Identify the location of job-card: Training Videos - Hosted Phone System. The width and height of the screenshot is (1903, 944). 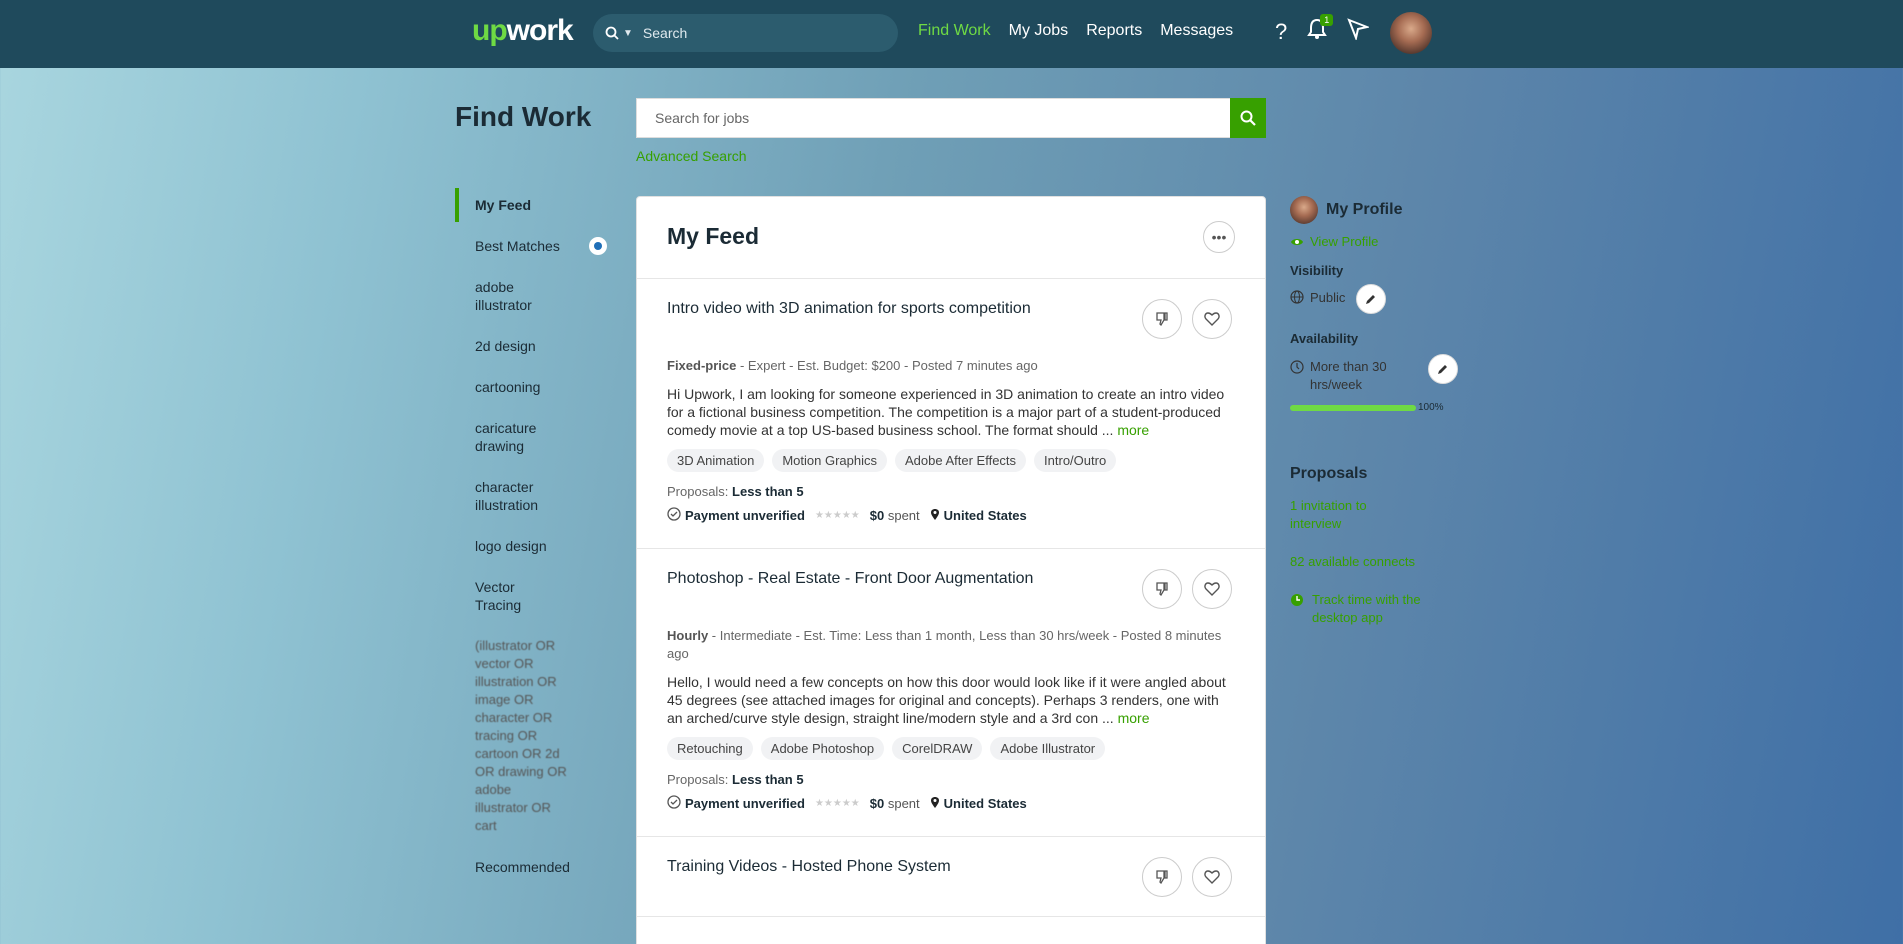
(951, 877).